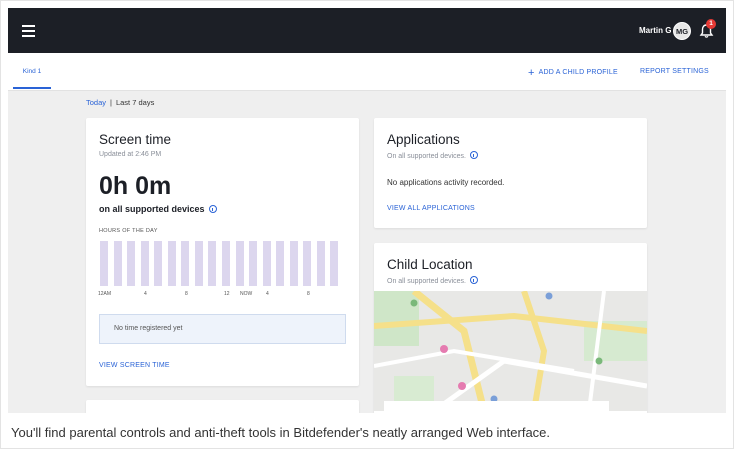 The image size is (734, 449). I want to click on tick-label: 12, so click(227, 294).